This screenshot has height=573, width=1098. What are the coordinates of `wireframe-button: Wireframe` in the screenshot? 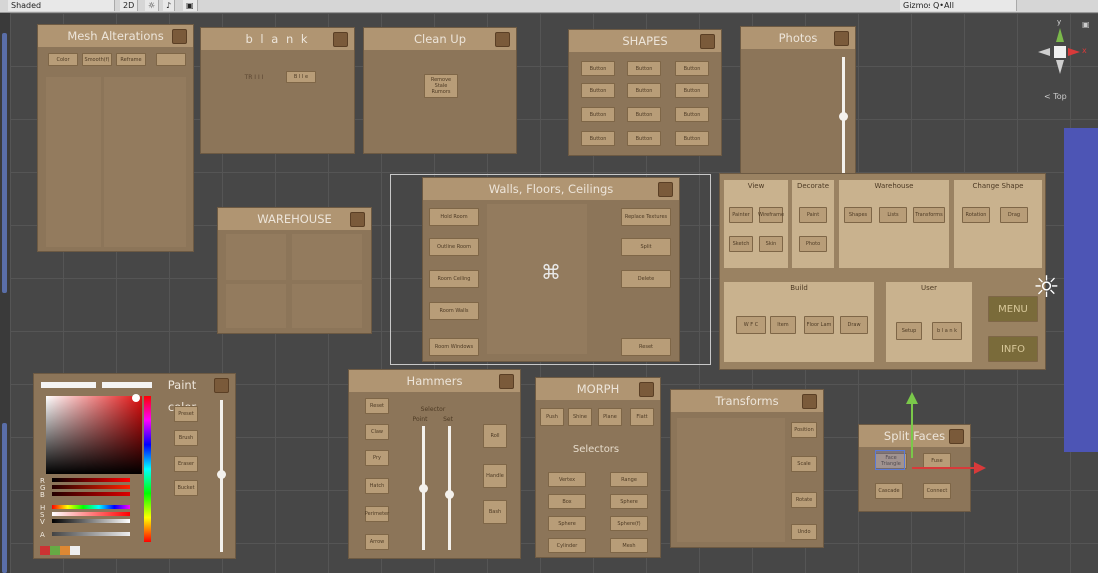 It's located at (771, 215).